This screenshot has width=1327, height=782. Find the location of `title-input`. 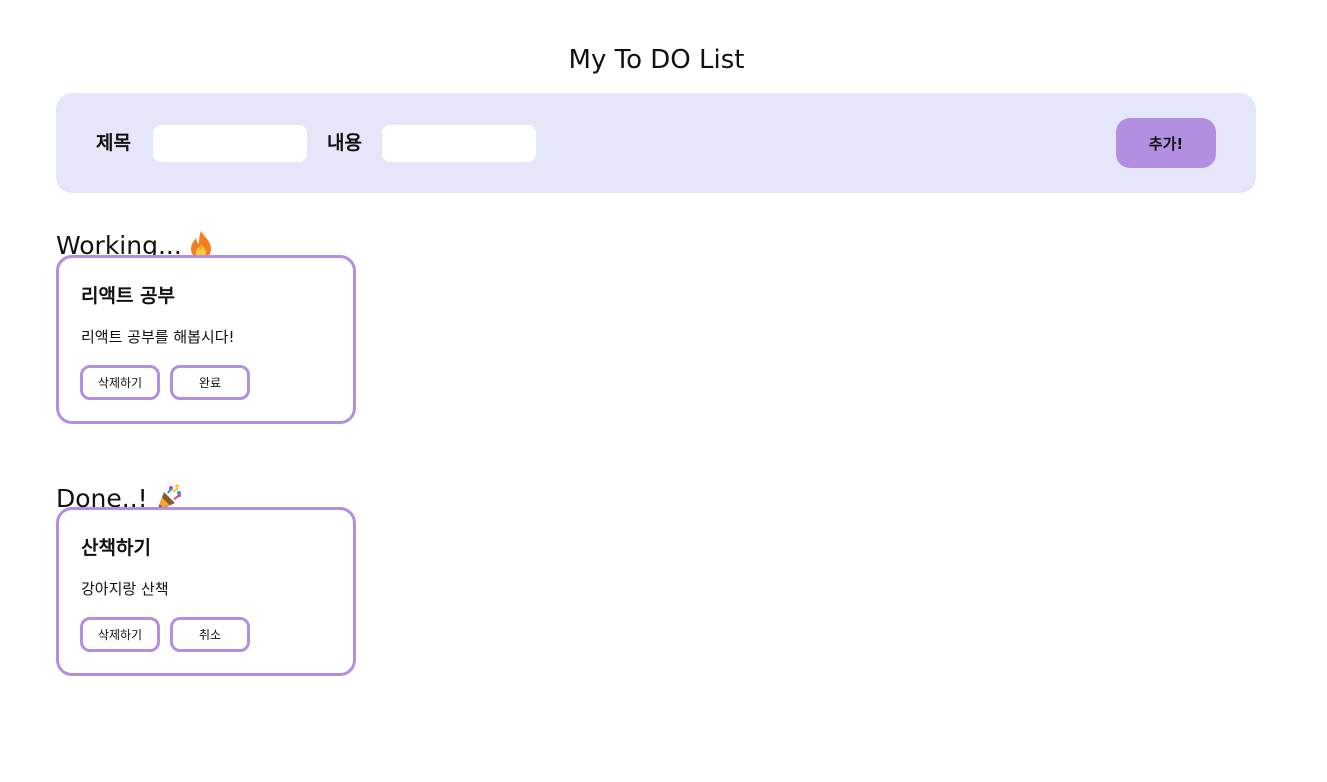

title-input is located at coordinates (230, 143).